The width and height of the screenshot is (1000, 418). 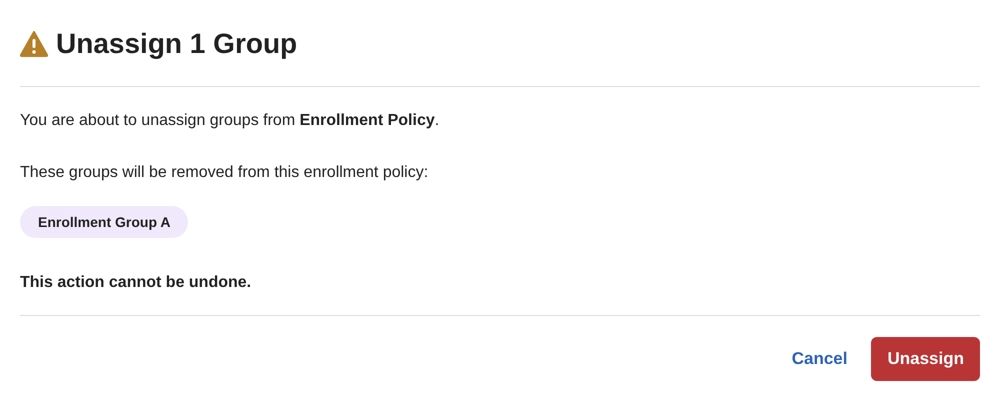 What do you see at coordinates (230, 121) in the screenshot?
I see `message-text: You are about to unassign groups from Enrollment Policy.` at bounding box center [230, 121].